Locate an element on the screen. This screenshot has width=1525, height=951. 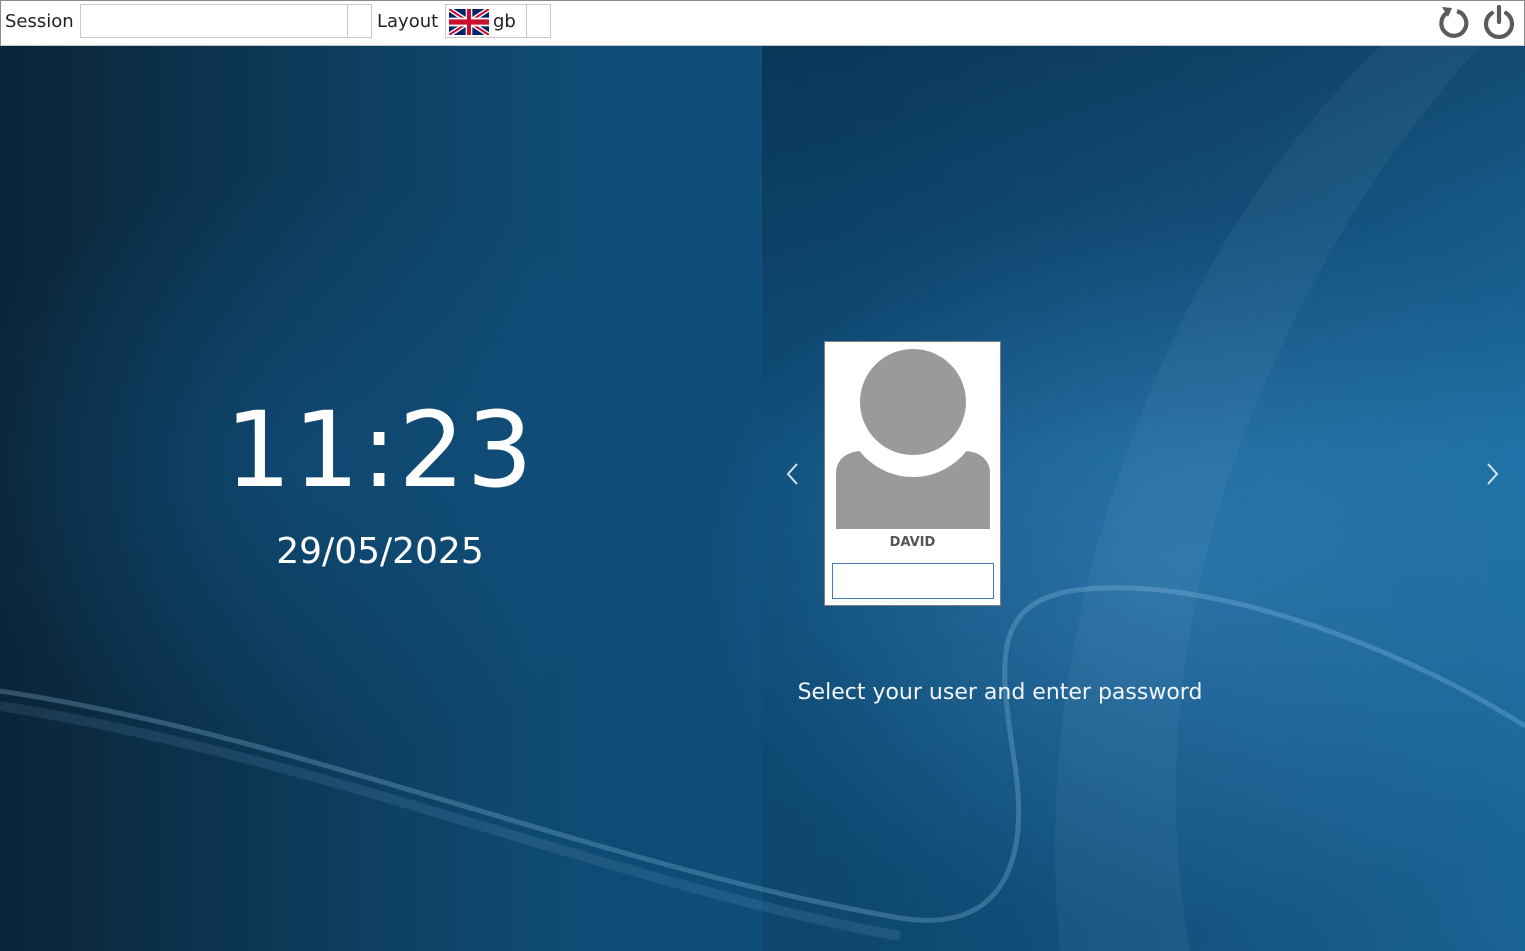
chevron-left-icon is located at coordinates (792, 474).